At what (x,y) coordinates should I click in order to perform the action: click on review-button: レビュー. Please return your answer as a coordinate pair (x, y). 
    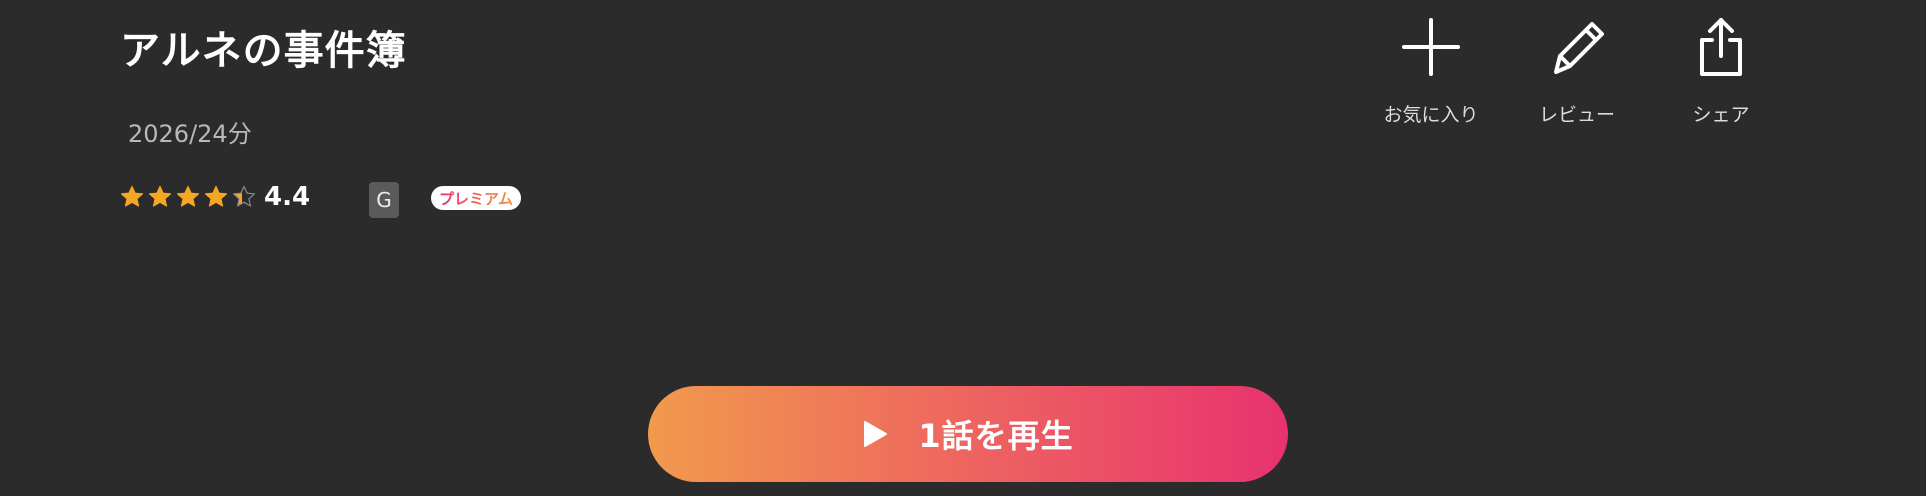
    Looking at the image, I should click on (1577, 70).